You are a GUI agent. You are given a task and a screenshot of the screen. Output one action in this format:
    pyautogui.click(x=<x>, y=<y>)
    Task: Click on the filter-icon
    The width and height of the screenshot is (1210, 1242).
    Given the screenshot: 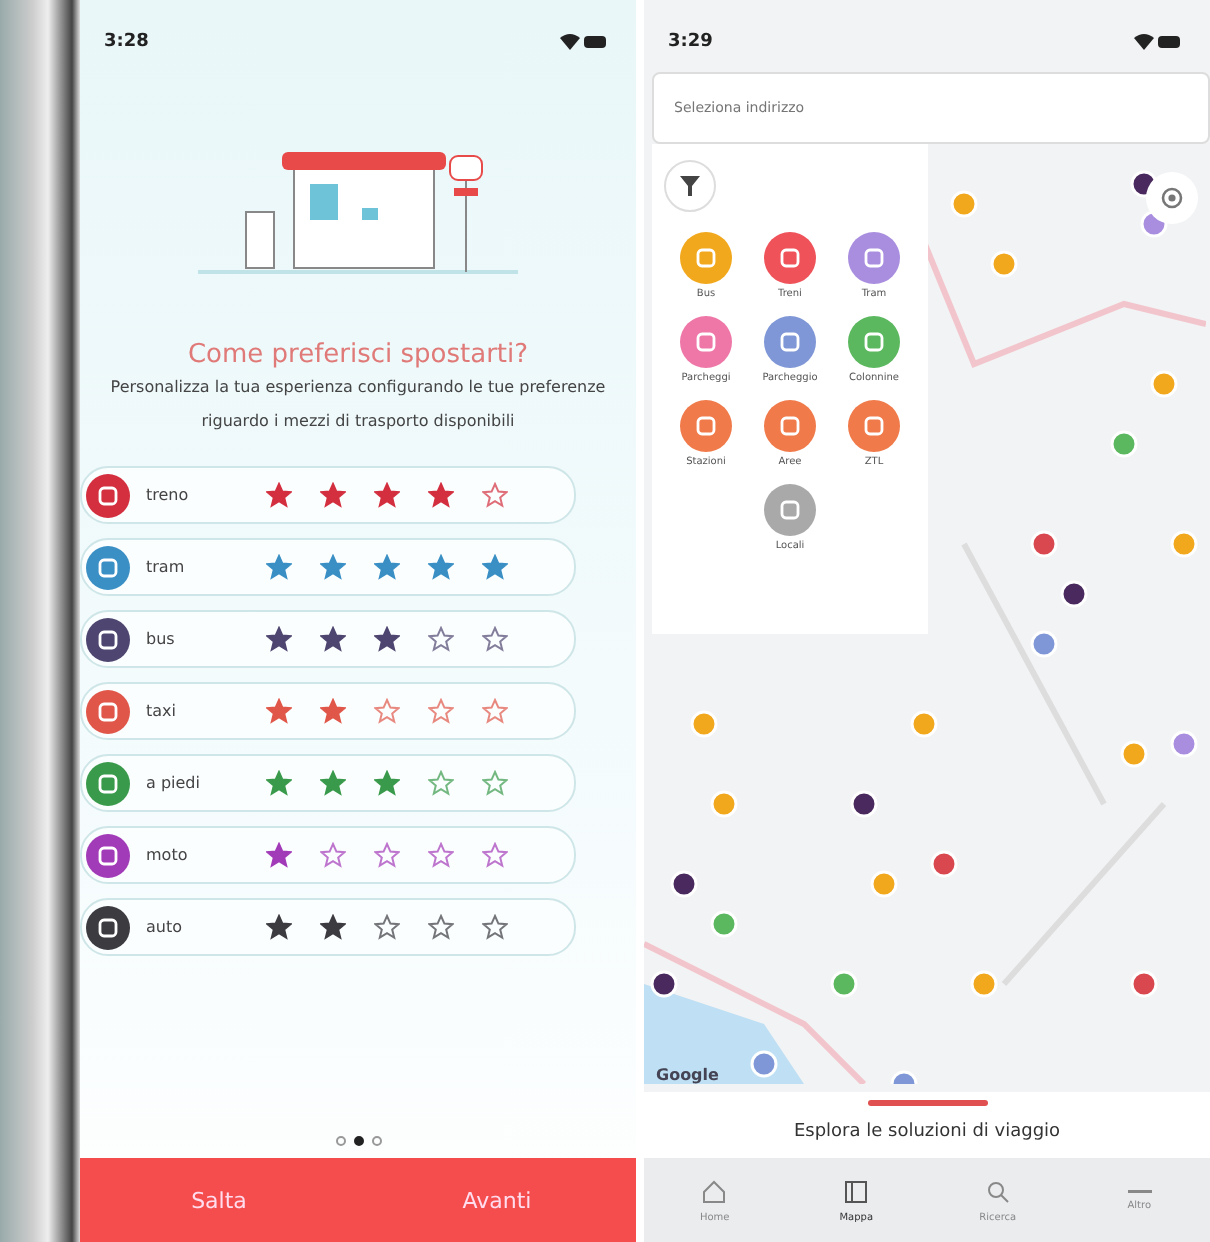 What is the action you would take?
    pyautogui.click(x=690, y=186)
    